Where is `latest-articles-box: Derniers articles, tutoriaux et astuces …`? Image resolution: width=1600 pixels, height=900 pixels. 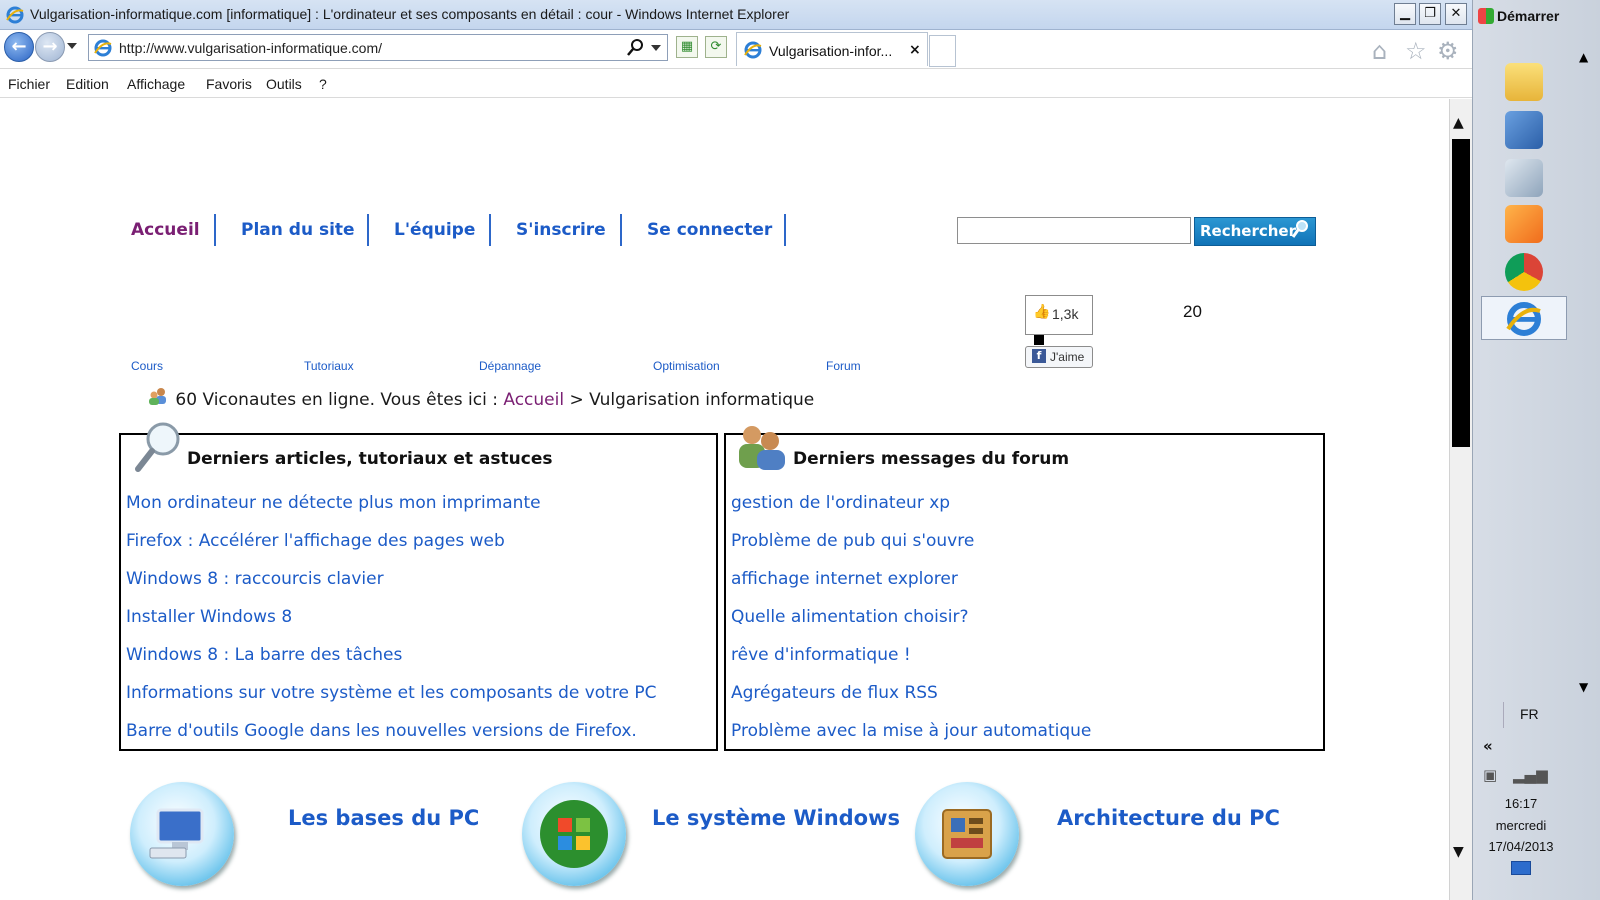 latest-articles-box: Derniers articles, tutoriaux et astuces … is located at coordinates (418, 586).